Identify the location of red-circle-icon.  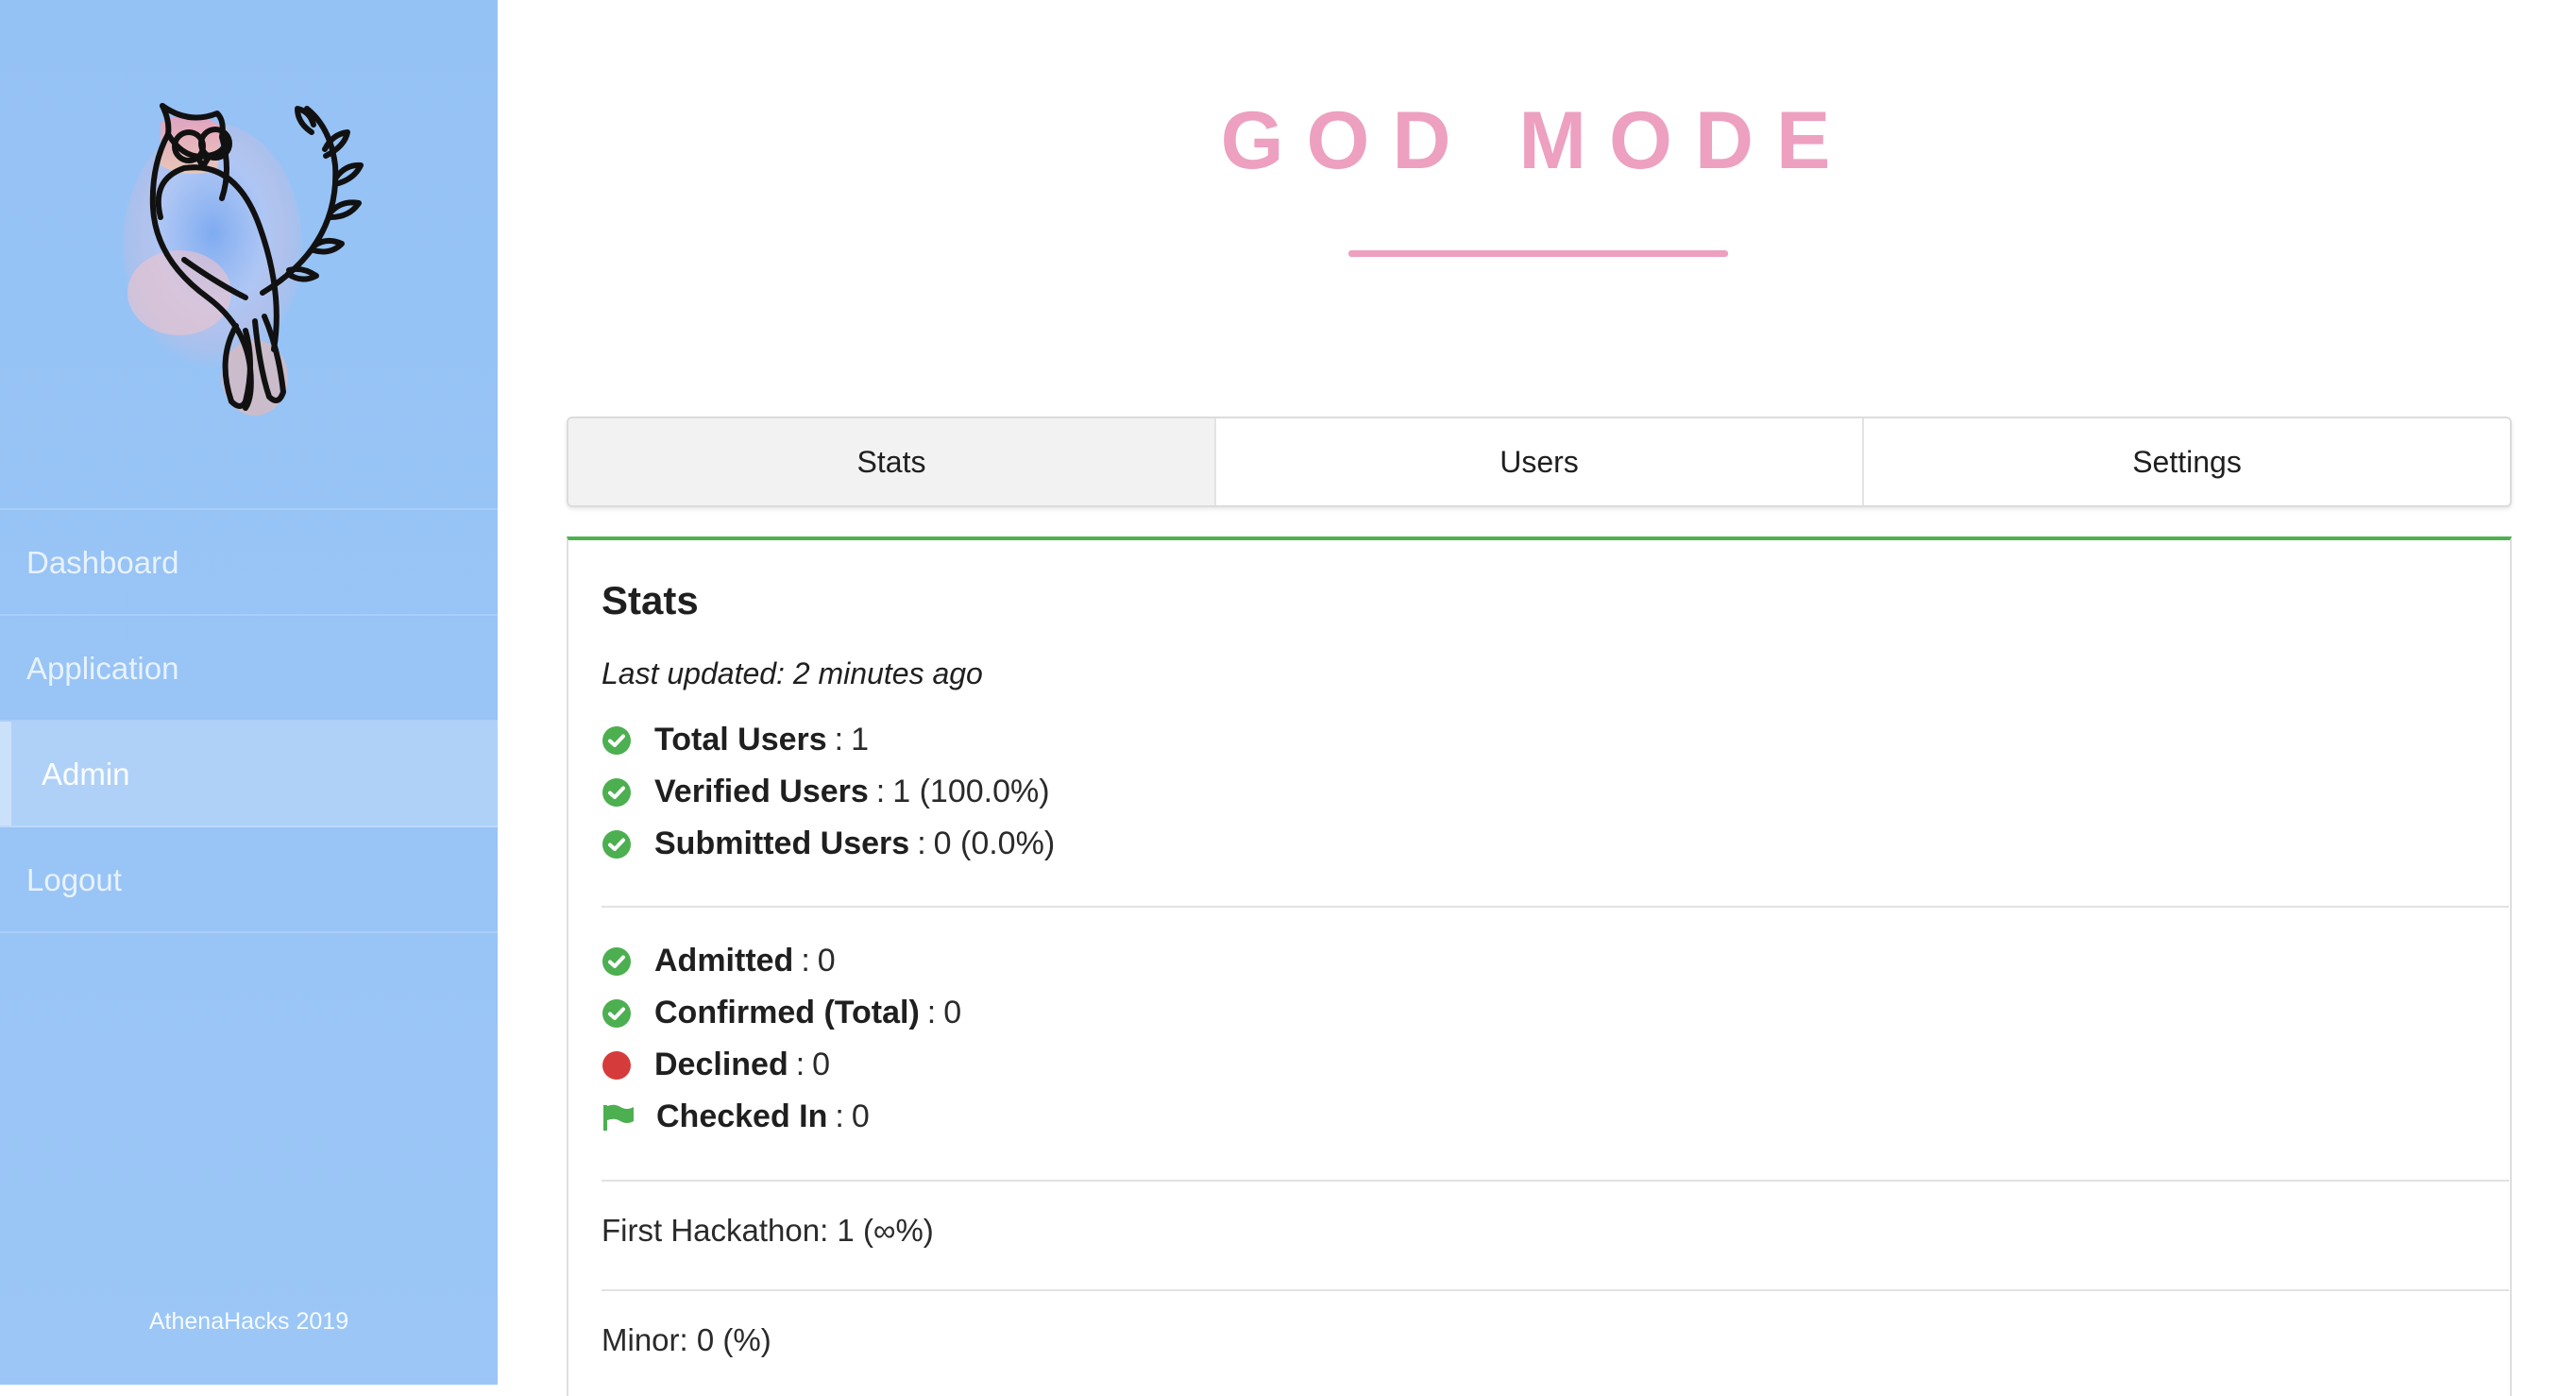
(616, 1065).